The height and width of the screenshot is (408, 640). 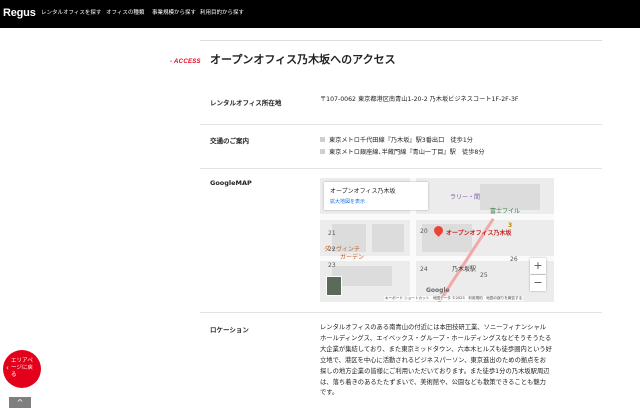 What do you see at coordinates (538, 283) in the screenshot?
I see `zoom-out-button: −` at bounding box center [538, 283].